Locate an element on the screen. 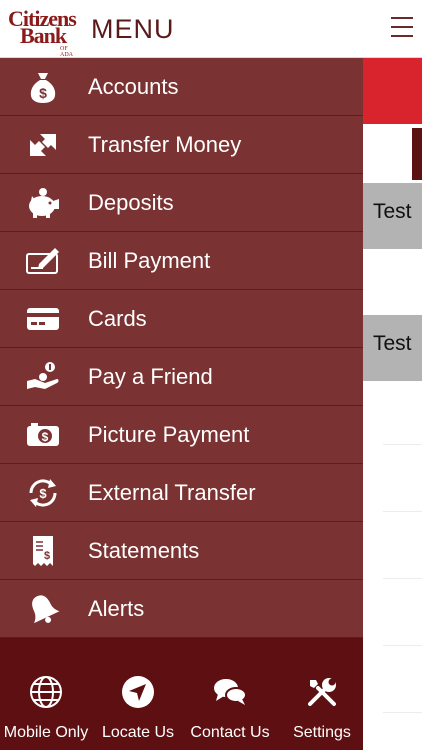  page-title: MENU is located at coordinates (133, 29).